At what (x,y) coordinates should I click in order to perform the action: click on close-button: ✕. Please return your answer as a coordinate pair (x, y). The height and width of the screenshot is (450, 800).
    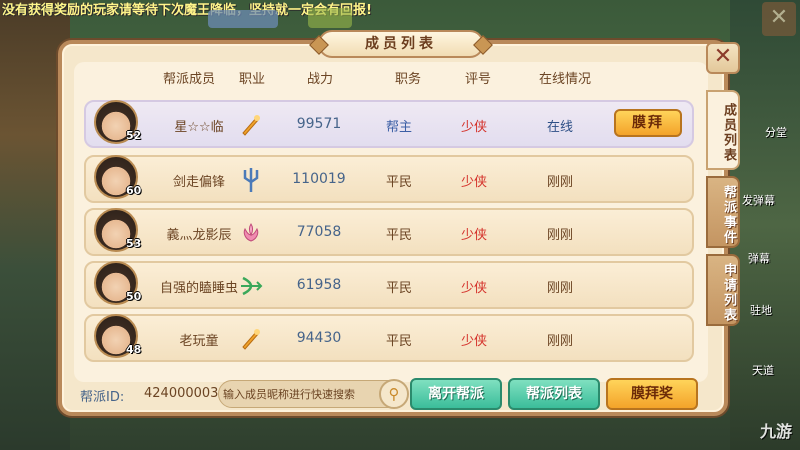
    Looking at the image, I should click on (723, 58).